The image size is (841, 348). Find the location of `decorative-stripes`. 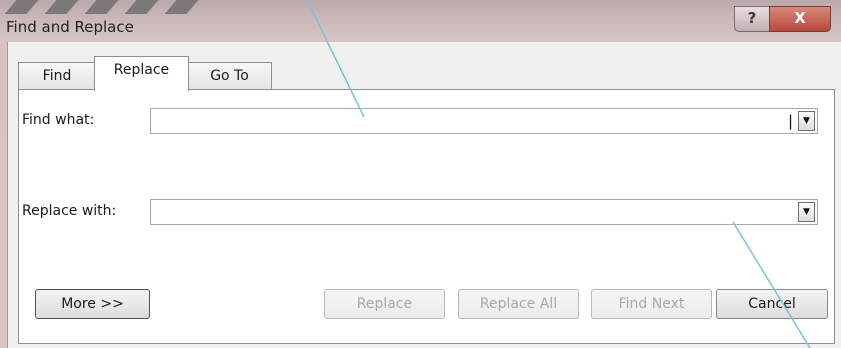

decorative-stripes is located at coordinates (105, 7).